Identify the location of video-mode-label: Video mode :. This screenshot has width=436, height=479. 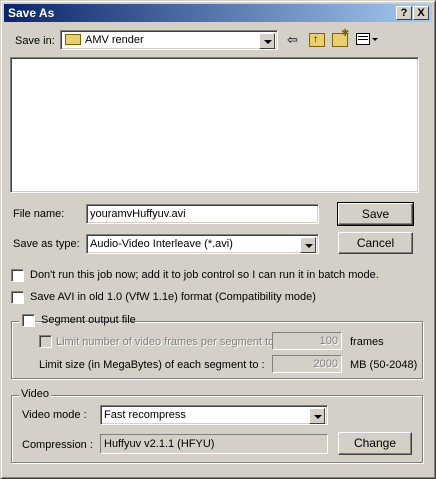
(54, 415).